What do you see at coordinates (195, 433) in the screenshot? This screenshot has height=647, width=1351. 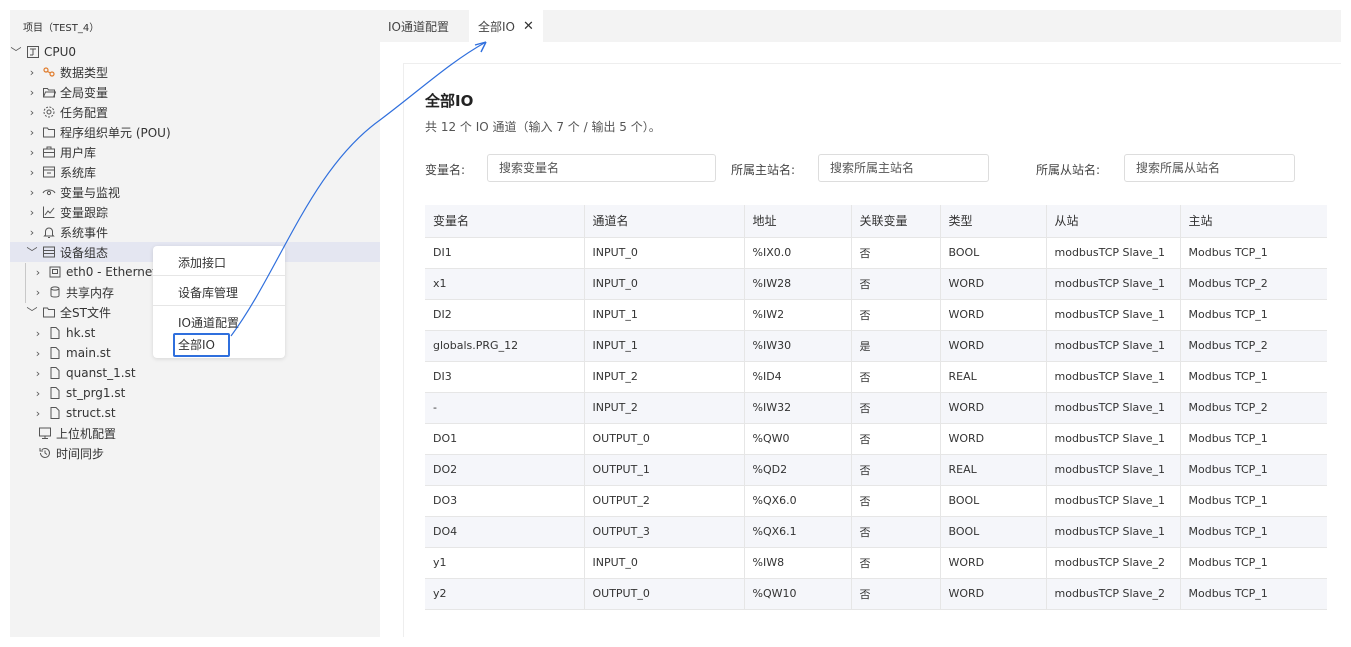 I see `tree-item-hmi-config: 上位机配置` at bounding box center [195, 433].